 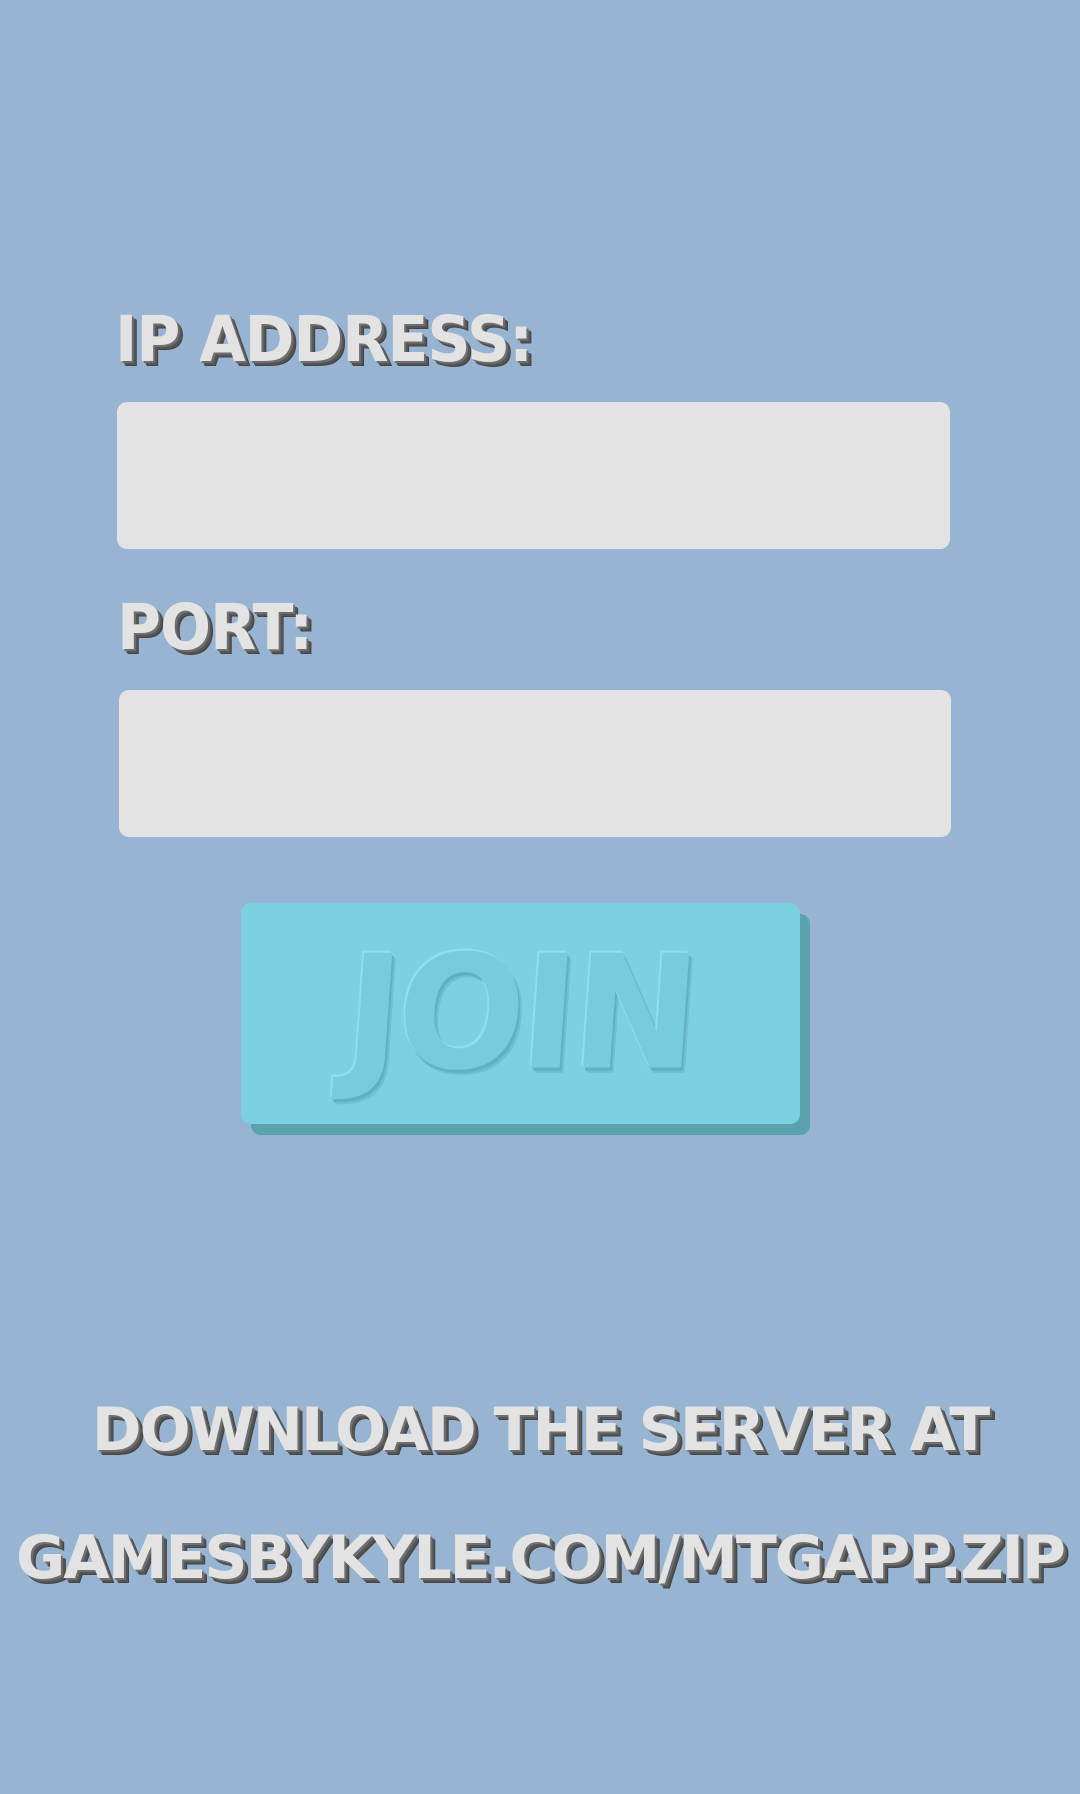 What do you see at coordinates (215, 628) in the screenshot?
I see `port-label: PORT:` at bounding box center [215, 628].